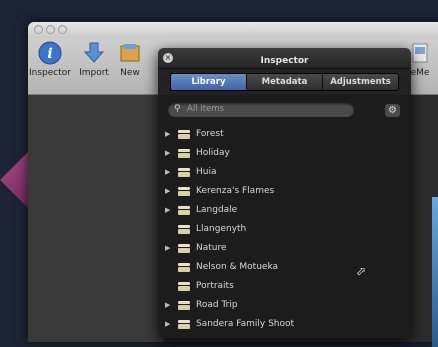 This screenshot has width=438, height=347. Describe the element at coordinates (245, 324) in the screenshot. I see `list-item-label: Sandera Family Shoot` at that location.